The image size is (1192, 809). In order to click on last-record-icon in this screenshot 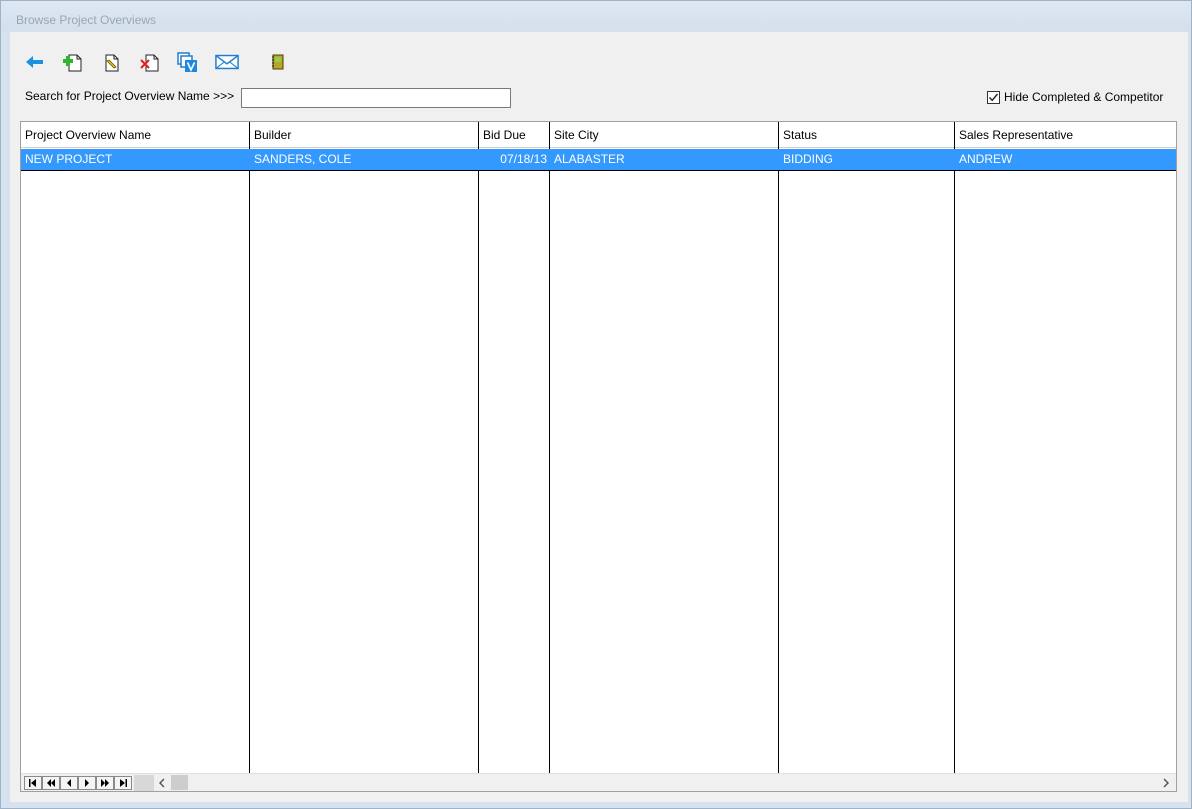, I will do `click(123, 783)`.